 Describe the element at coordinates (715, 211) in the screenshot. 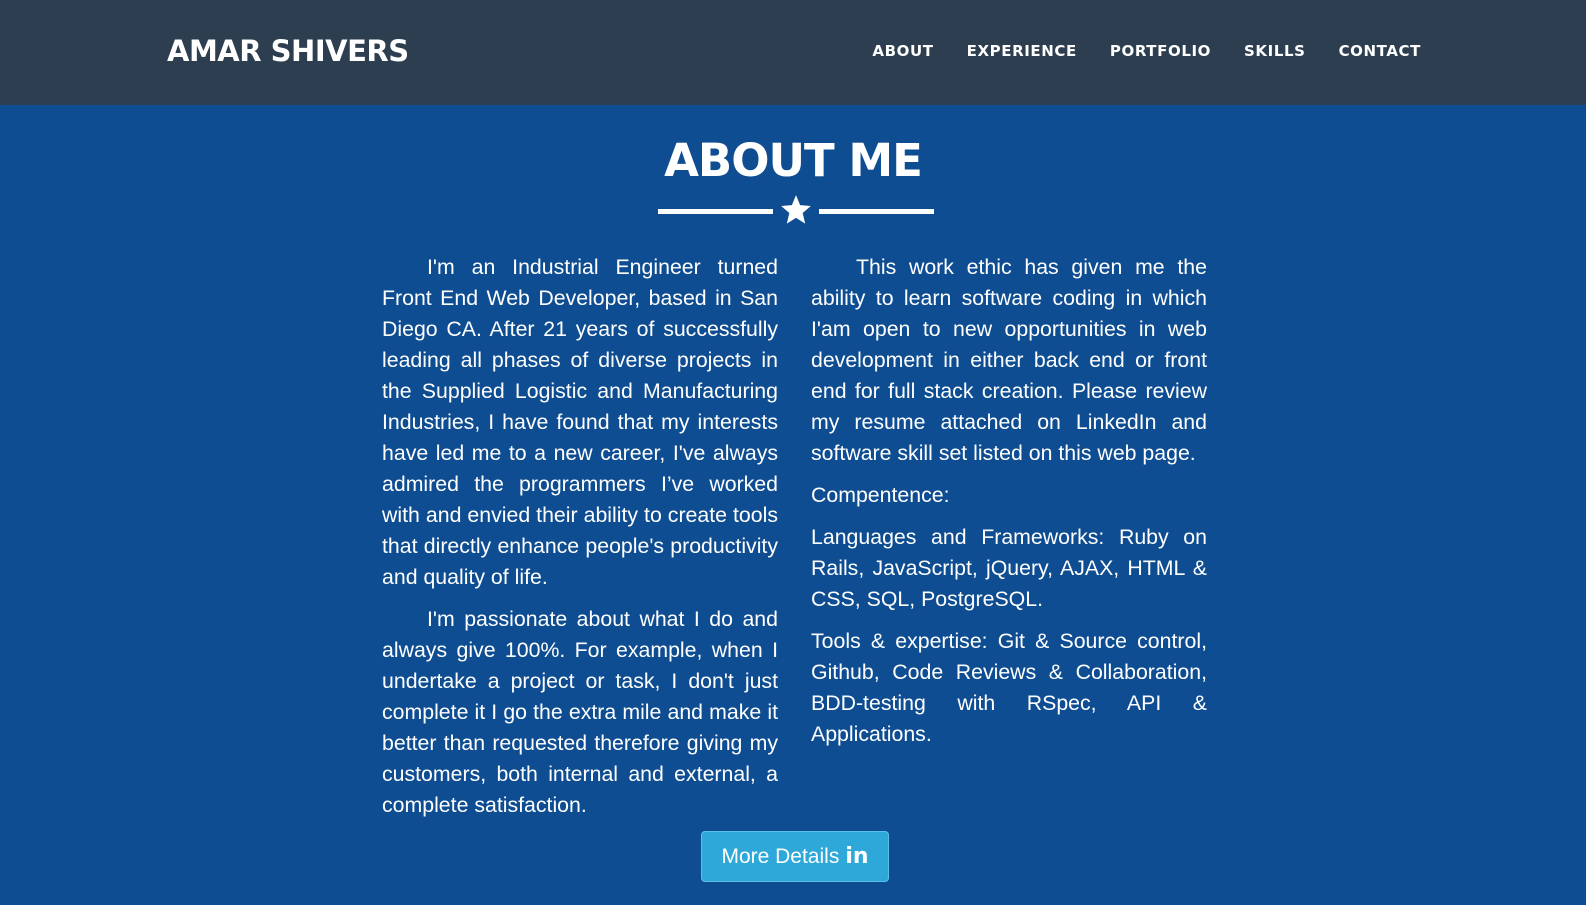

I see `divider-line-left` at that location.